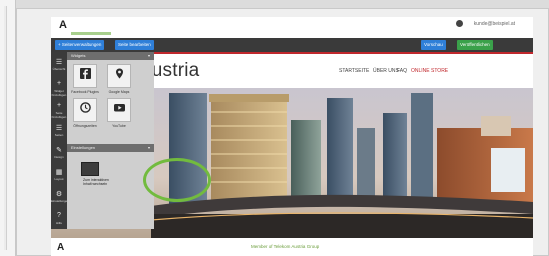  I want to click on interactive-content-widget, so click(90, 169).